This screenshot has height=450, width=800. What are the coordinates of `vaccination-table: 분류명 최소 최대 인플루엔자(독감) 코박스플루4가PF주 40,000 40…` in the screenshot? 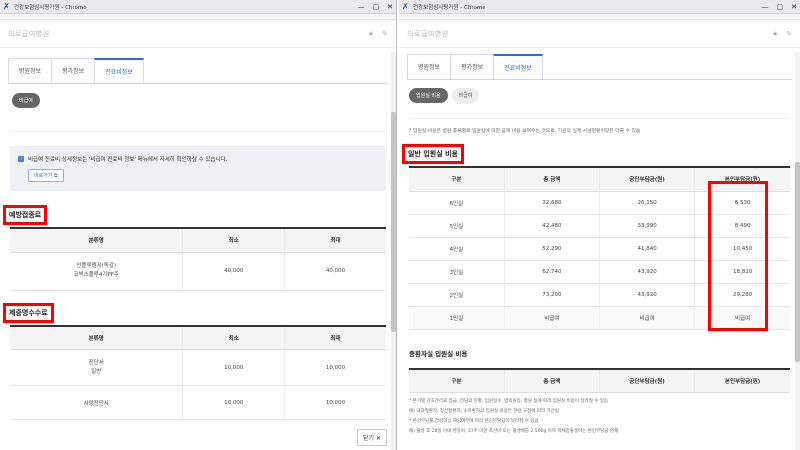 It's located at (198, 259).